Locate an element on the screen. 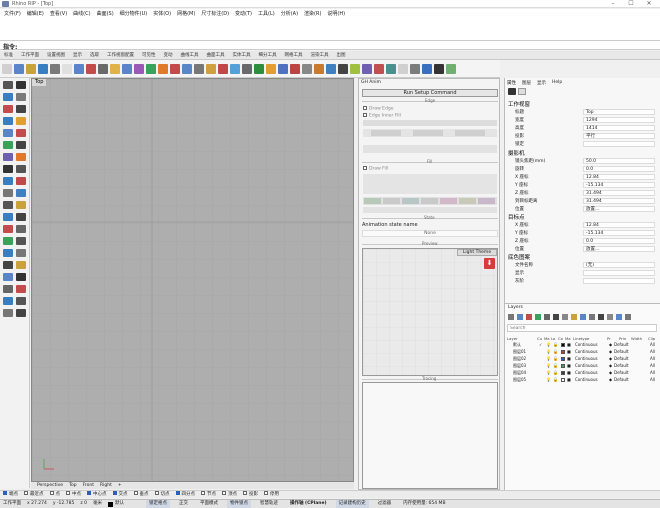  menu-mesh: 网格(M) is located at coordinates (186, 14).